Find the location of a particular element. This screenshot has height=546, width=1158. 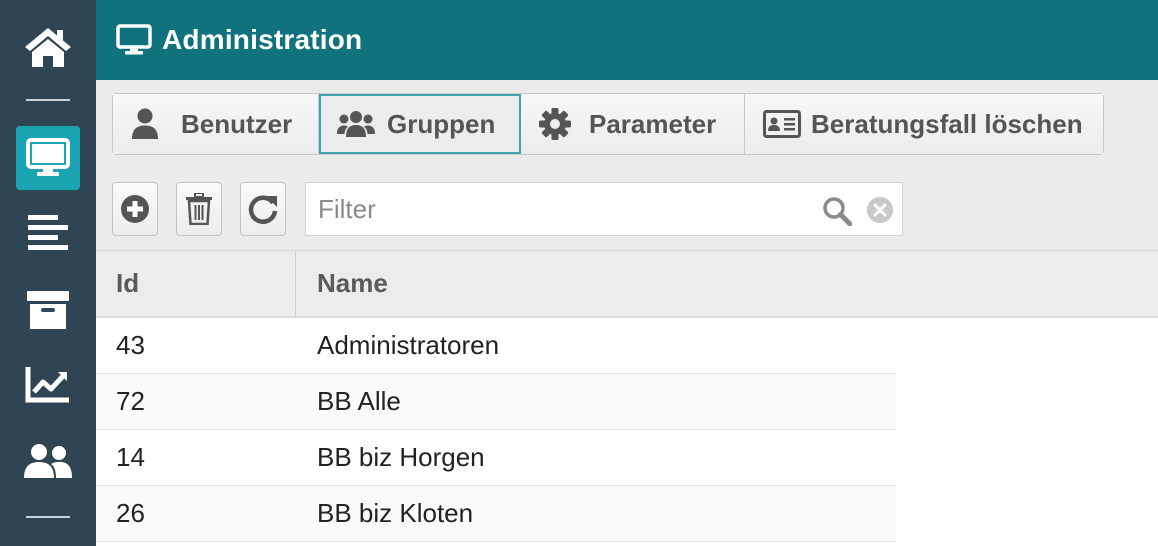

sidebar is located at coordinates (48, 273).